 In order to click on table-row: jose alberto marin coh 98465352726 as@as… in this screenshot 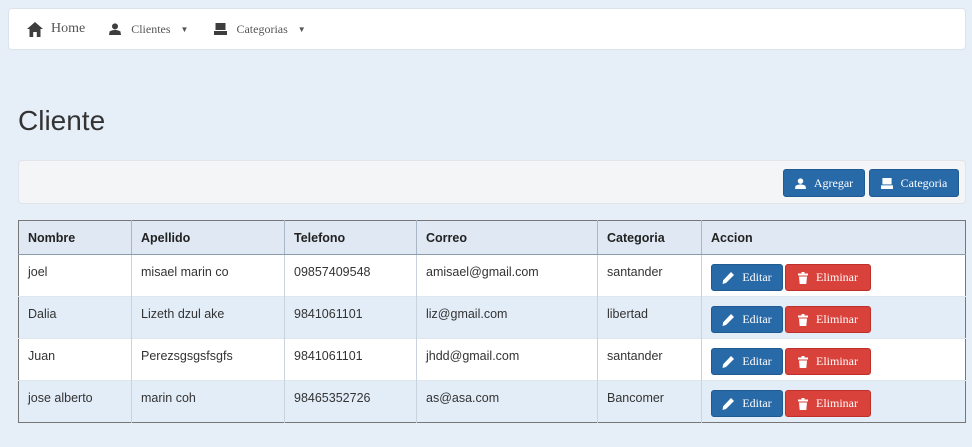, I will do `click(492, 401)`.